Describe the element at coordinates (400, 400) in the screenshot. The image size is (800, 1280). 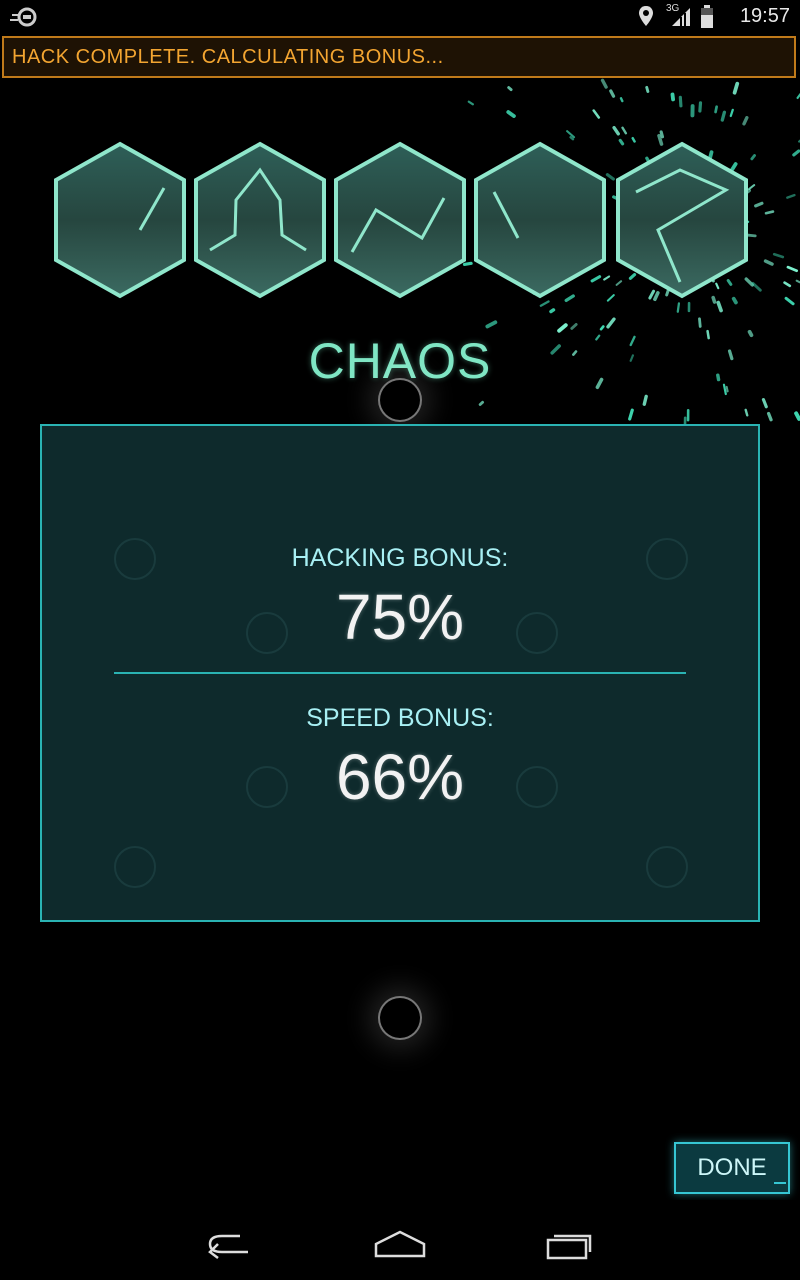
I see `portal-node-top` at that location.